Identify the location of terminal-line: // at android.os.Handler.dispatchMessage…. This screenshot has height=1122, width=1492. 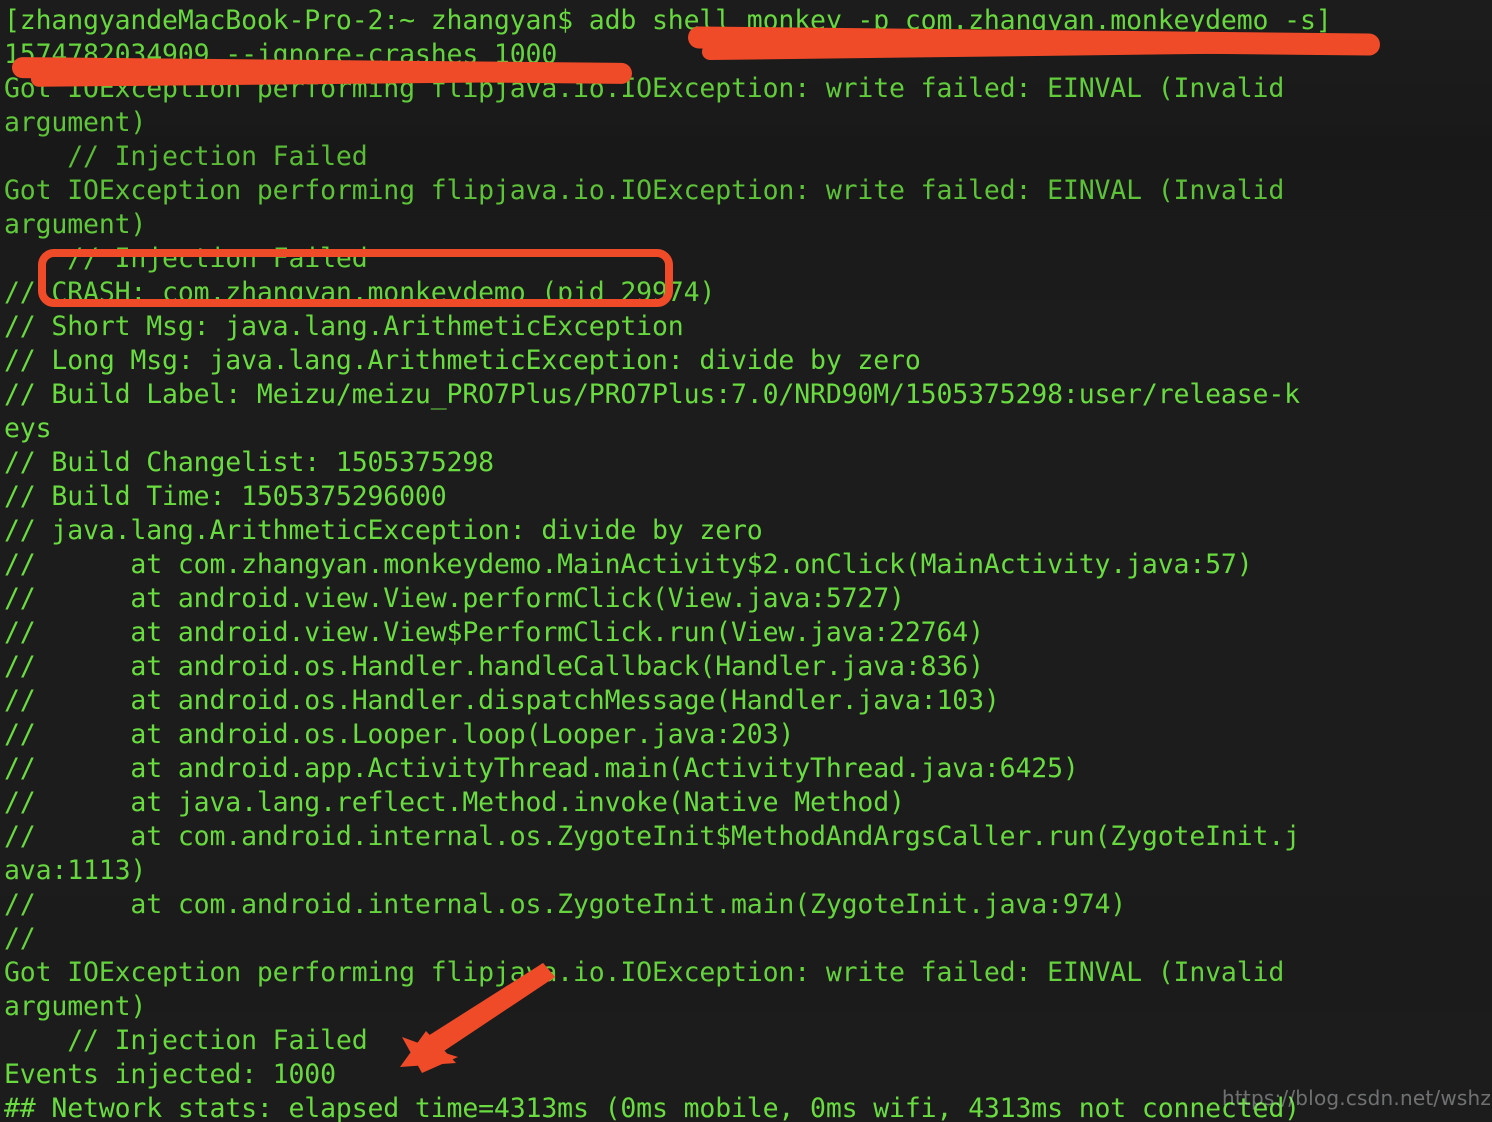
(502, 700).